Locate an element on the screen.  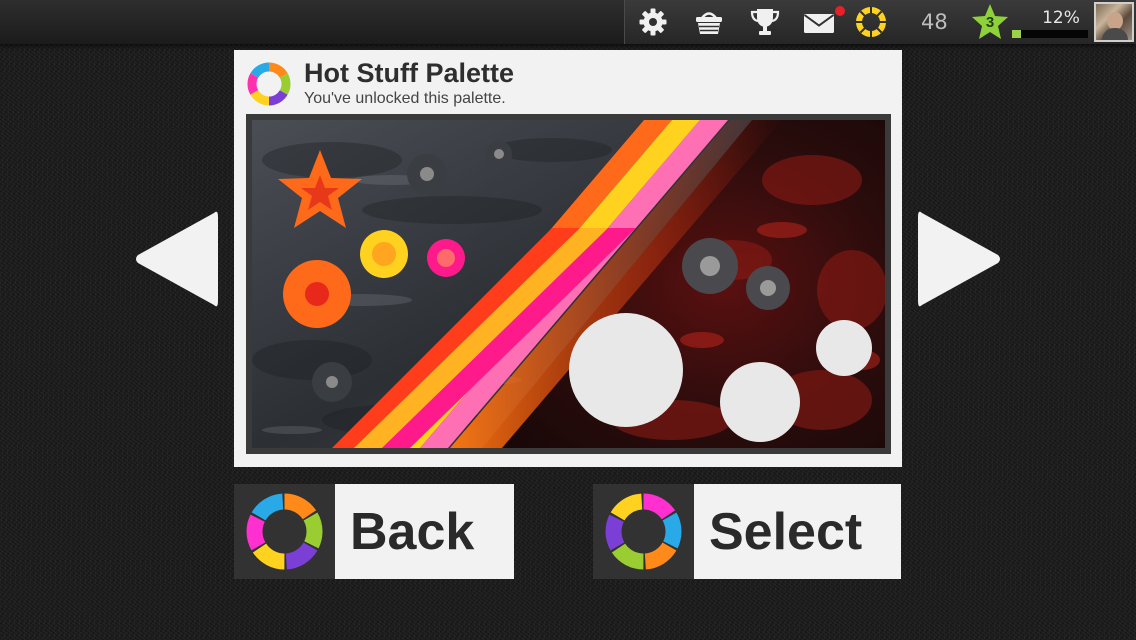
xp-percent: 12% is located at coordinates (1061, 18).